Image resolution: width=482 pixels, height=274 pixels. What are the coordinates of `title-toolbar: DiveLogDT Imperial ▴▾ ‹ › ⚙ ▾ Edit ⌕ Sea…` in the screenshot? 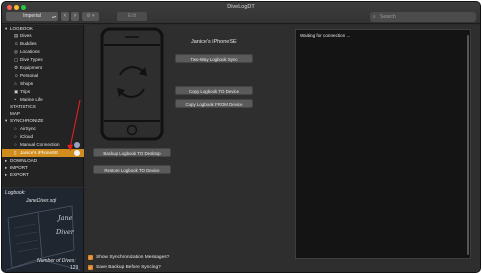 It's located at (241, 13).